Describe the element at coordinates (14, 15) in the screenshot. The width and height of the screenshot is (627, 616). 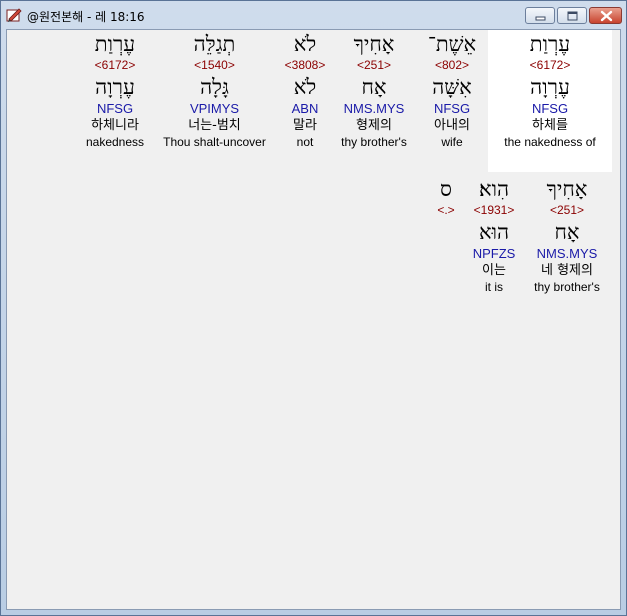
I see `app-icon` at that location.